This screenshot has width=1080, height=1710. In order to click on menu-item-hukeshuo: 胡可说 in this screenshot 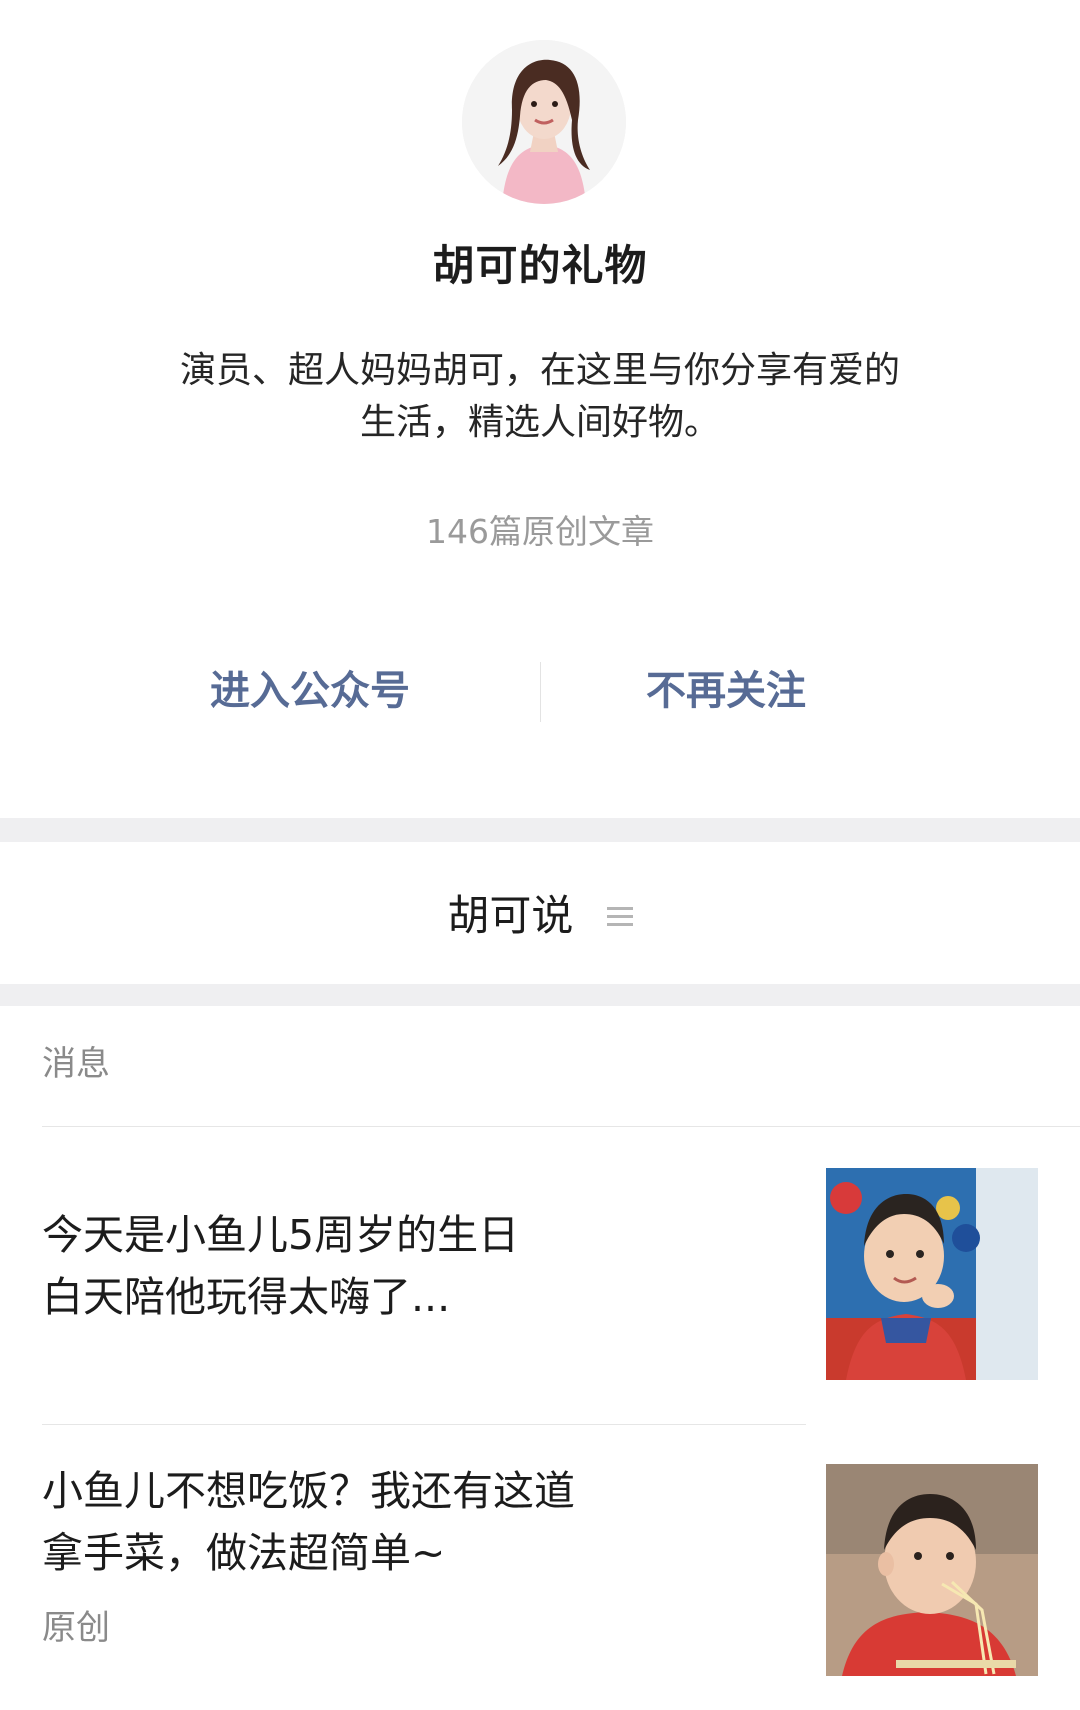, I will do `click(540, 912)`.